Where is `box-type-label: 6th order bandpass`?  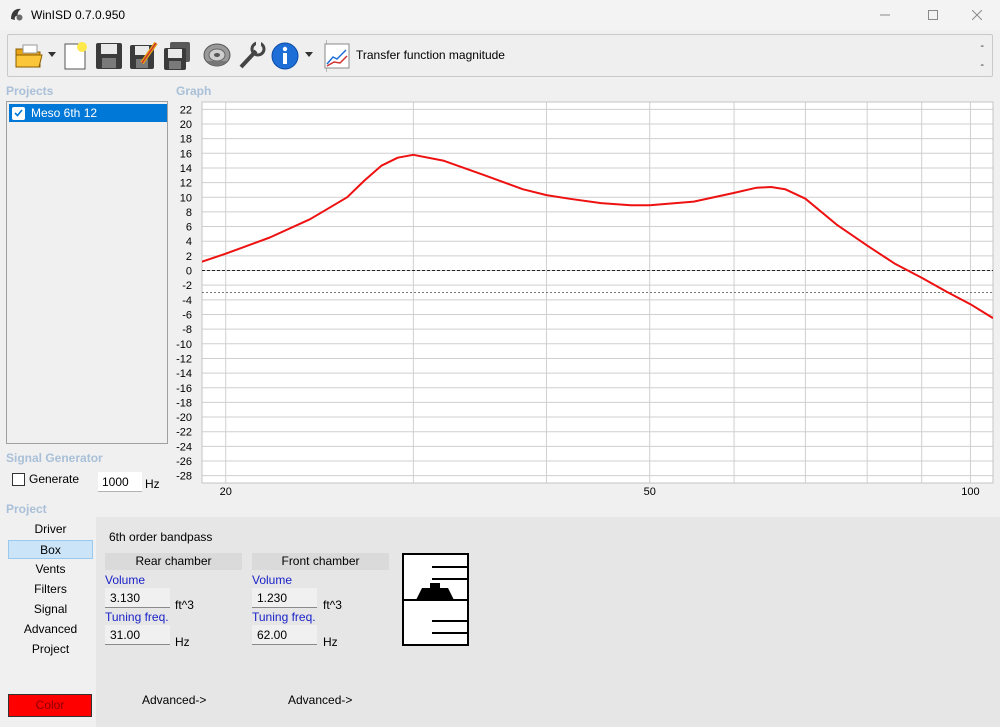
box-type-label: 6th order bandpass is located at coordinates (161, 537).